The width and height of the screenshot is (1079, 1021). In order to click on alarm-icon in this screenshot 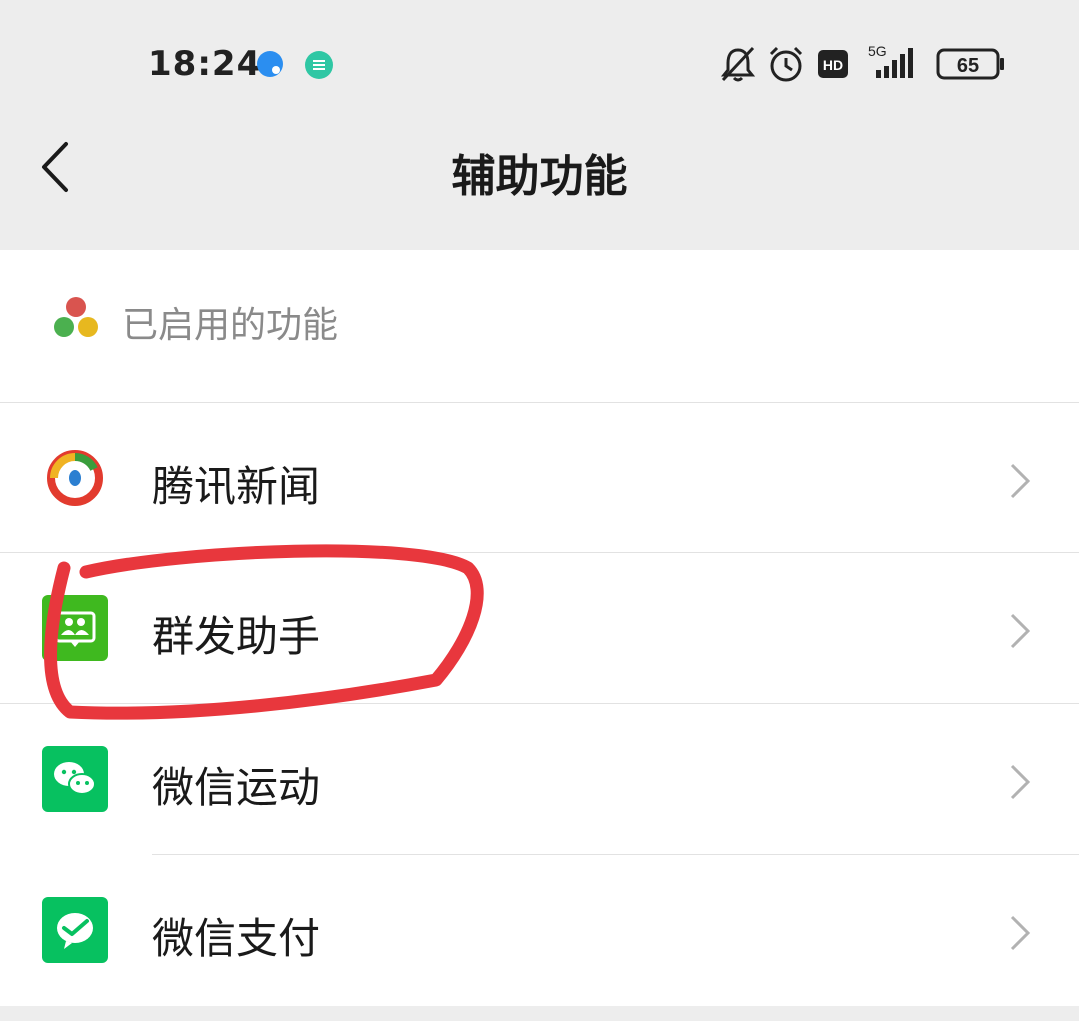, I will do `click(786, 64)`.